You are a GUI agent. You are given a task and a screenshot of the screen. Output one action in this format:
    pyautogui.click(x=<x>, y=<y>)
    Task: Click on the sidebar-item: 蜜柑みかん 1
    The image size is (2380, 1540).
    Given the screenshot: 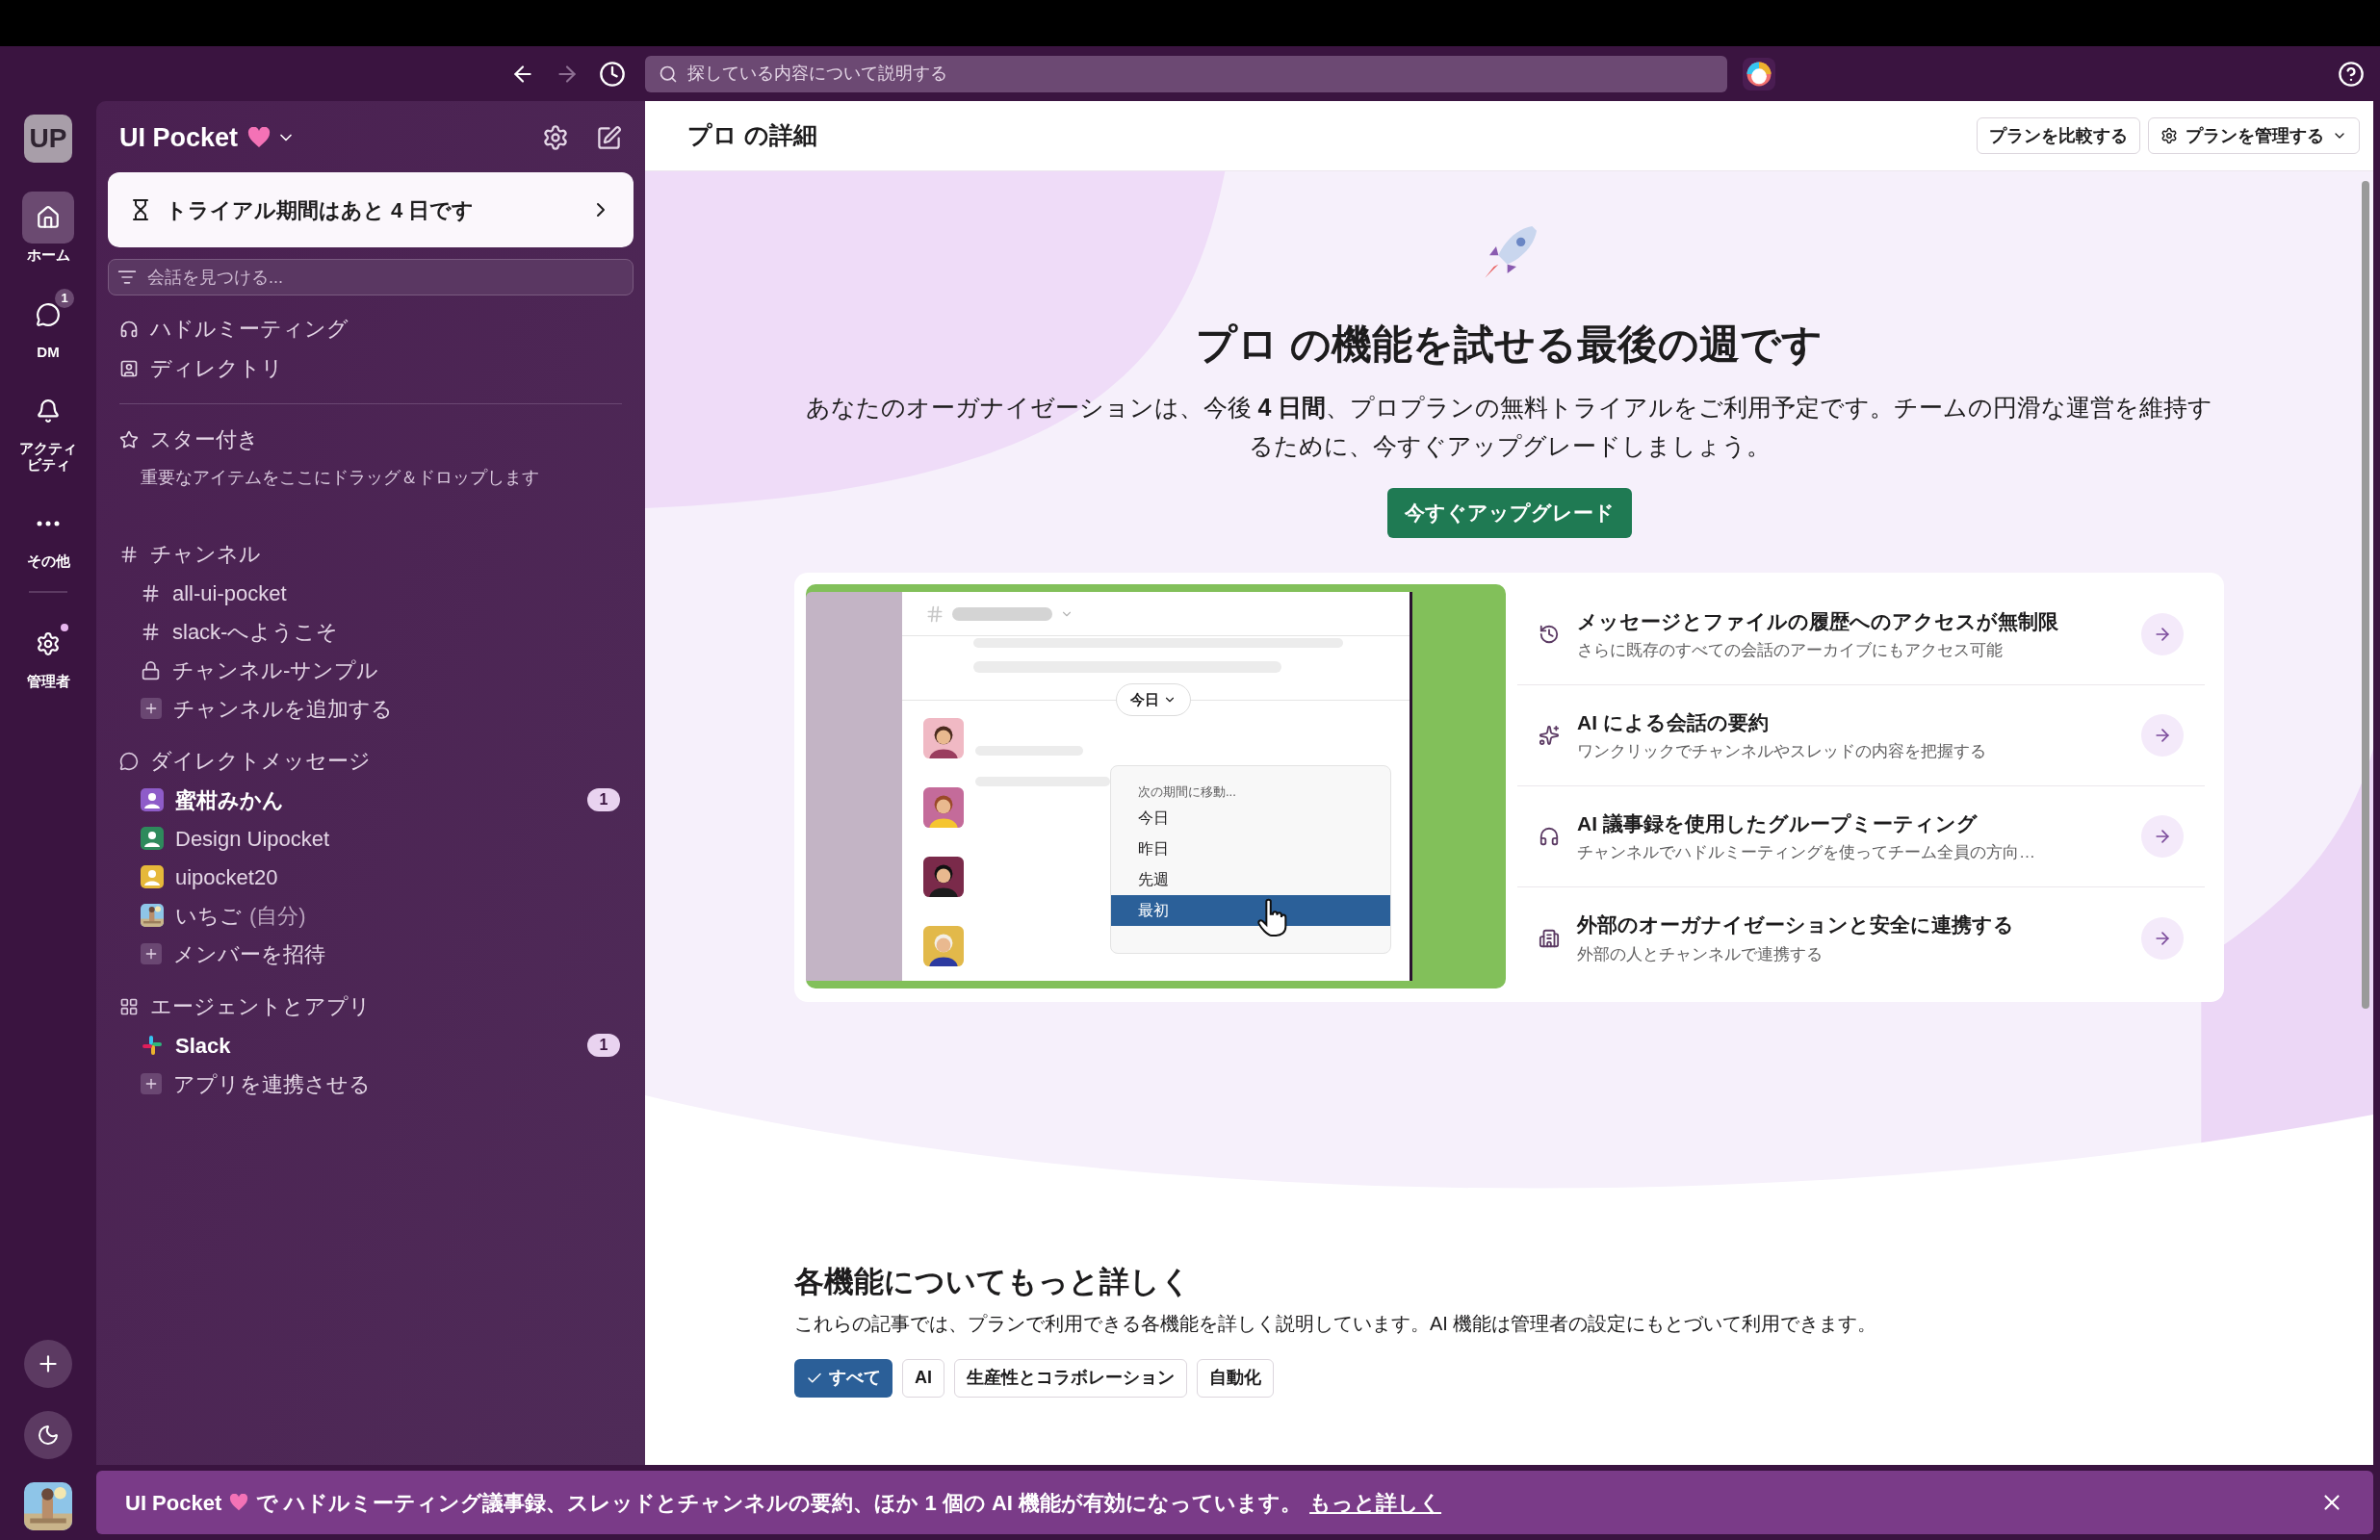 What is the action you would take?
    pyautogui.click(x=371, y=800)
    